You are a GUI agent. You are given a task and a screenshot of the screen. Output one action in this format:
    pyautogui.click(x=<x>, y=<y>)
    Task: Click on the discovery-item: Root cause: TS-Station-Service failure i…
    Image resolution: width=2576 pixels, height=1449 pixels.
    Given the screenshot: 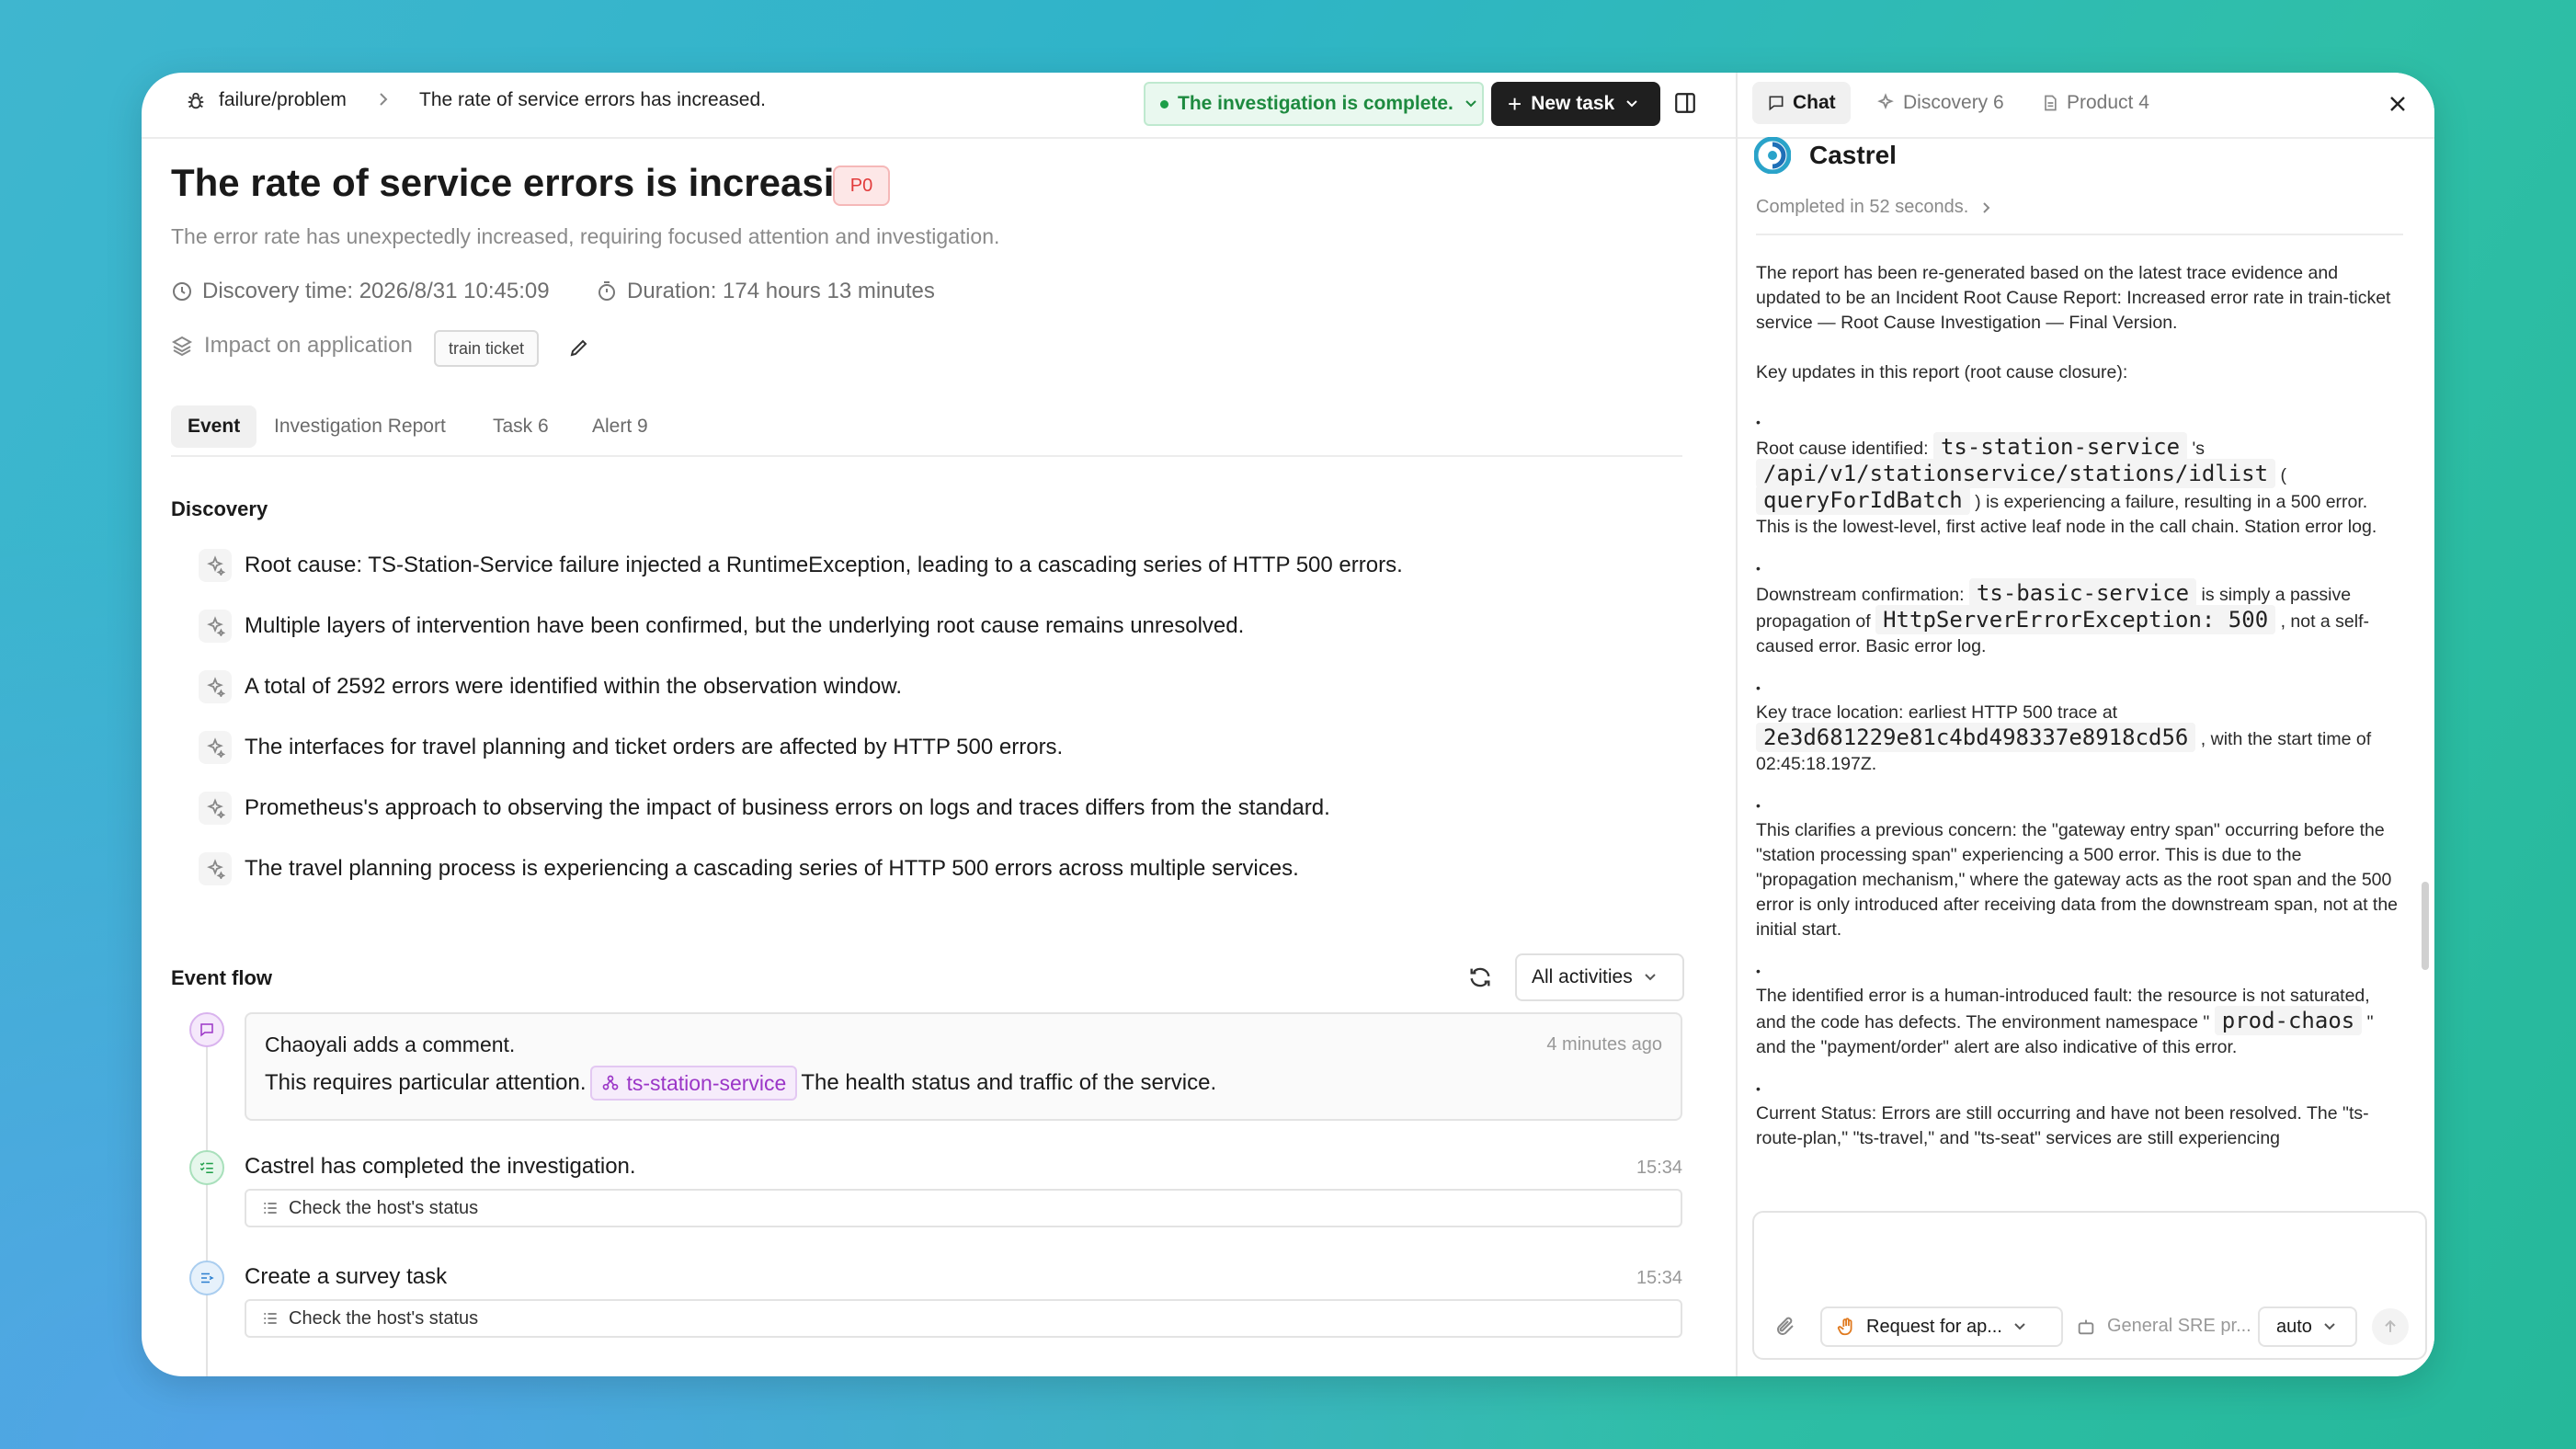 What is the action you would take?
    pyautogui.click(x=801, y=566)
    